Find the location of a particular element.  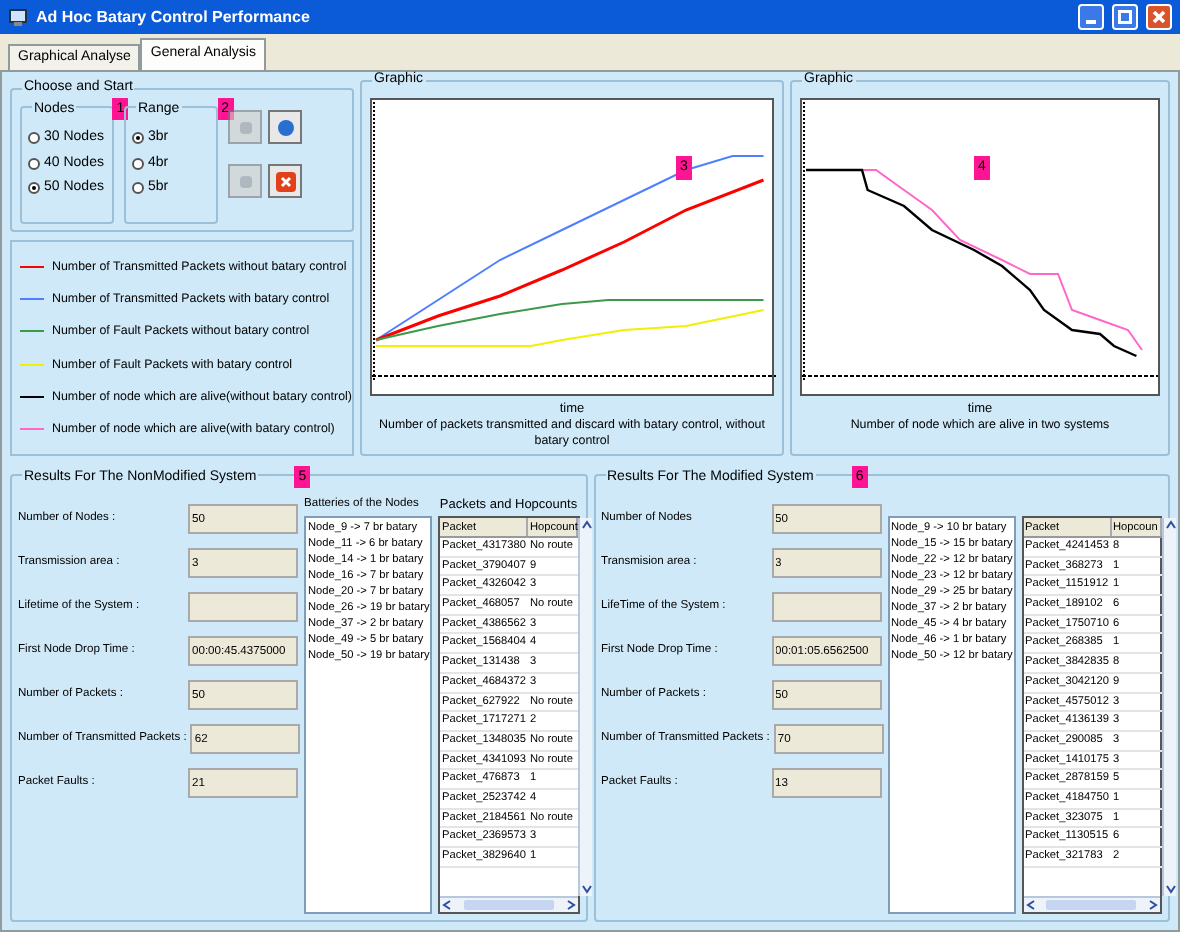

minimize-button is located at coordinates (1091, 17).